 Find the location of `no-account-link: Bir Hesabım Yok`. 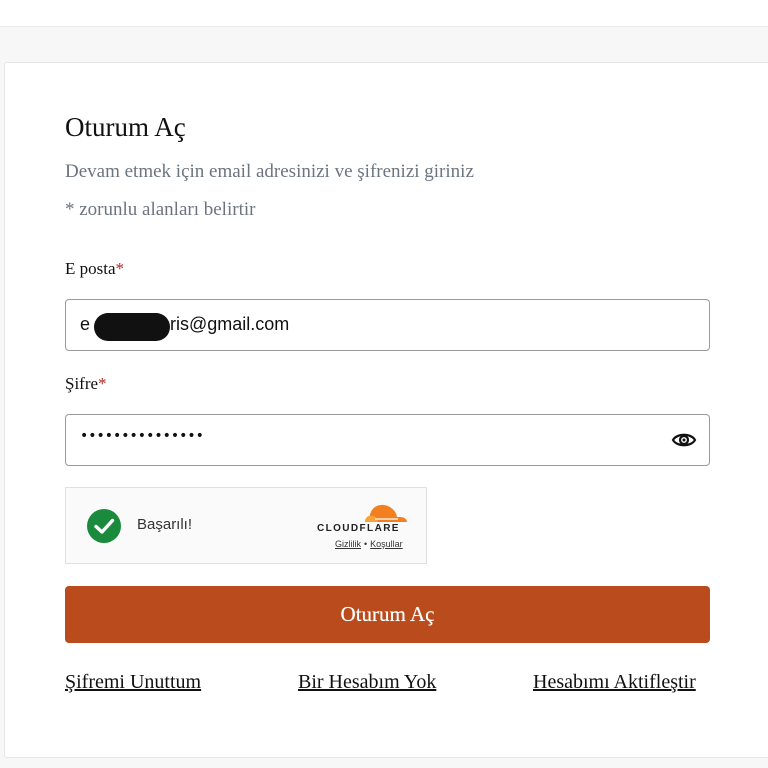

no-account-link: Bir Hesabım Yok is located at coordinates (367, 682).